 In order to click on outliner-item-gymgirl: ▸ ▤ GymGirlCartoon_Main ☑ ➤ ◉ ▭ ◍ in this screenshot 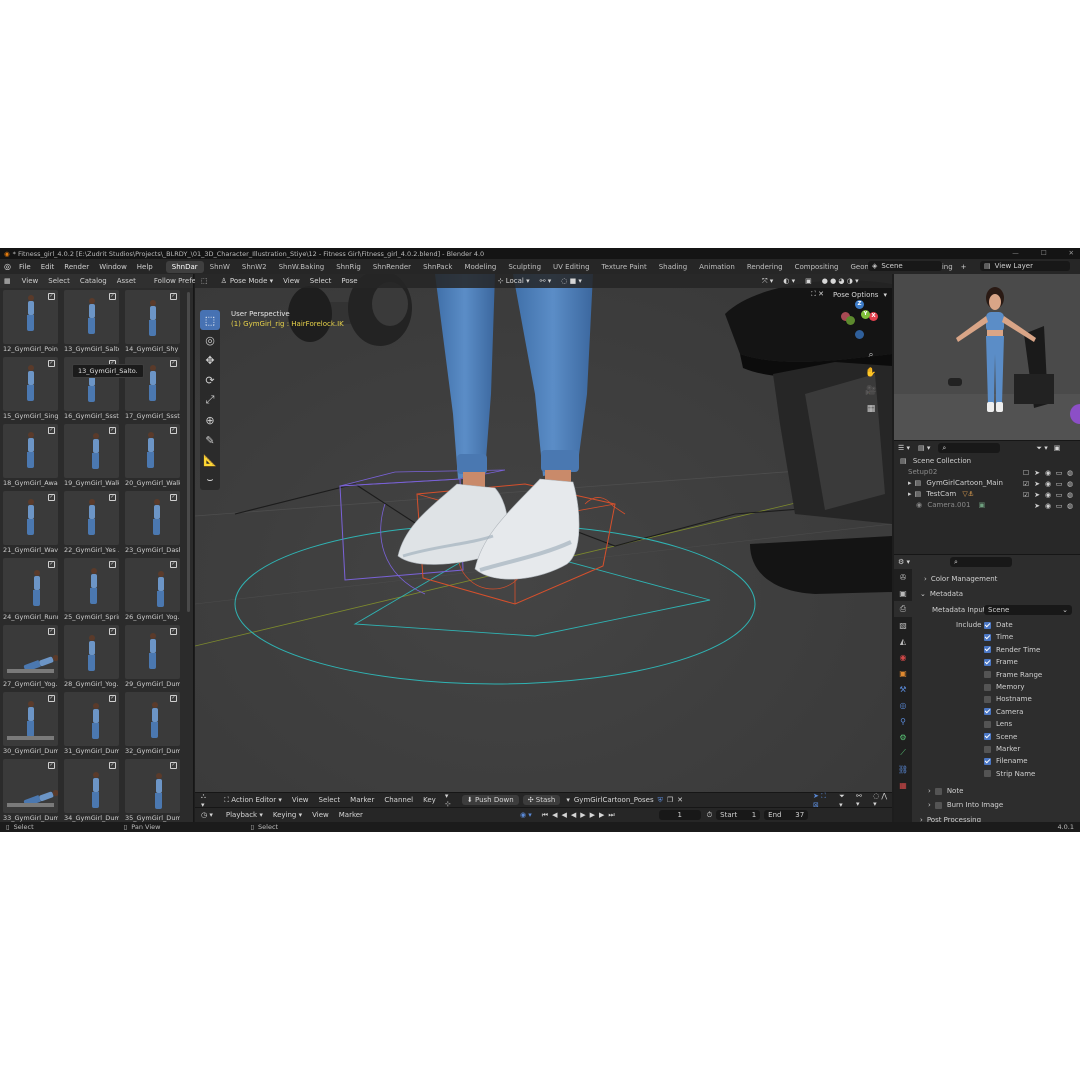, I will do `click(987, 484)`.